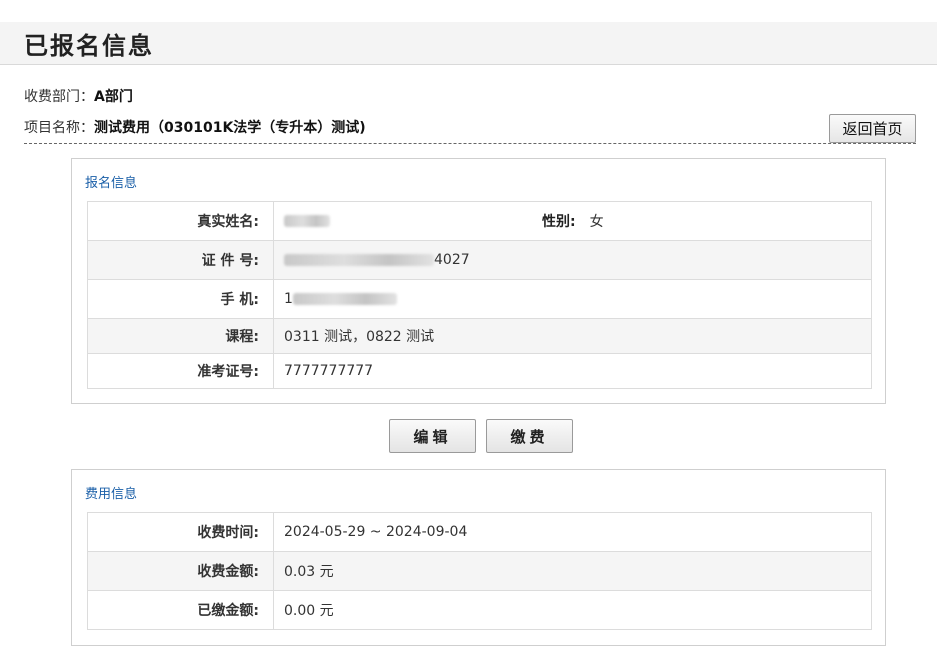 The width and height of the screenshot is (937, 659). What do you see at coordinates (596, 222) in the screenshot?
I see `gender-value: 女` at bounding box center [596, 222].